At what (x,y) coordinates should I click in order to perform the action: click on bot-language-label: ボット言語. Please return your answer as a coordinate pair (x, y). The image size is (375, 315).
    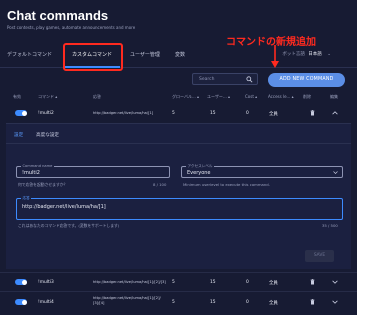
    Looking at the image, I should click on (293, 54).